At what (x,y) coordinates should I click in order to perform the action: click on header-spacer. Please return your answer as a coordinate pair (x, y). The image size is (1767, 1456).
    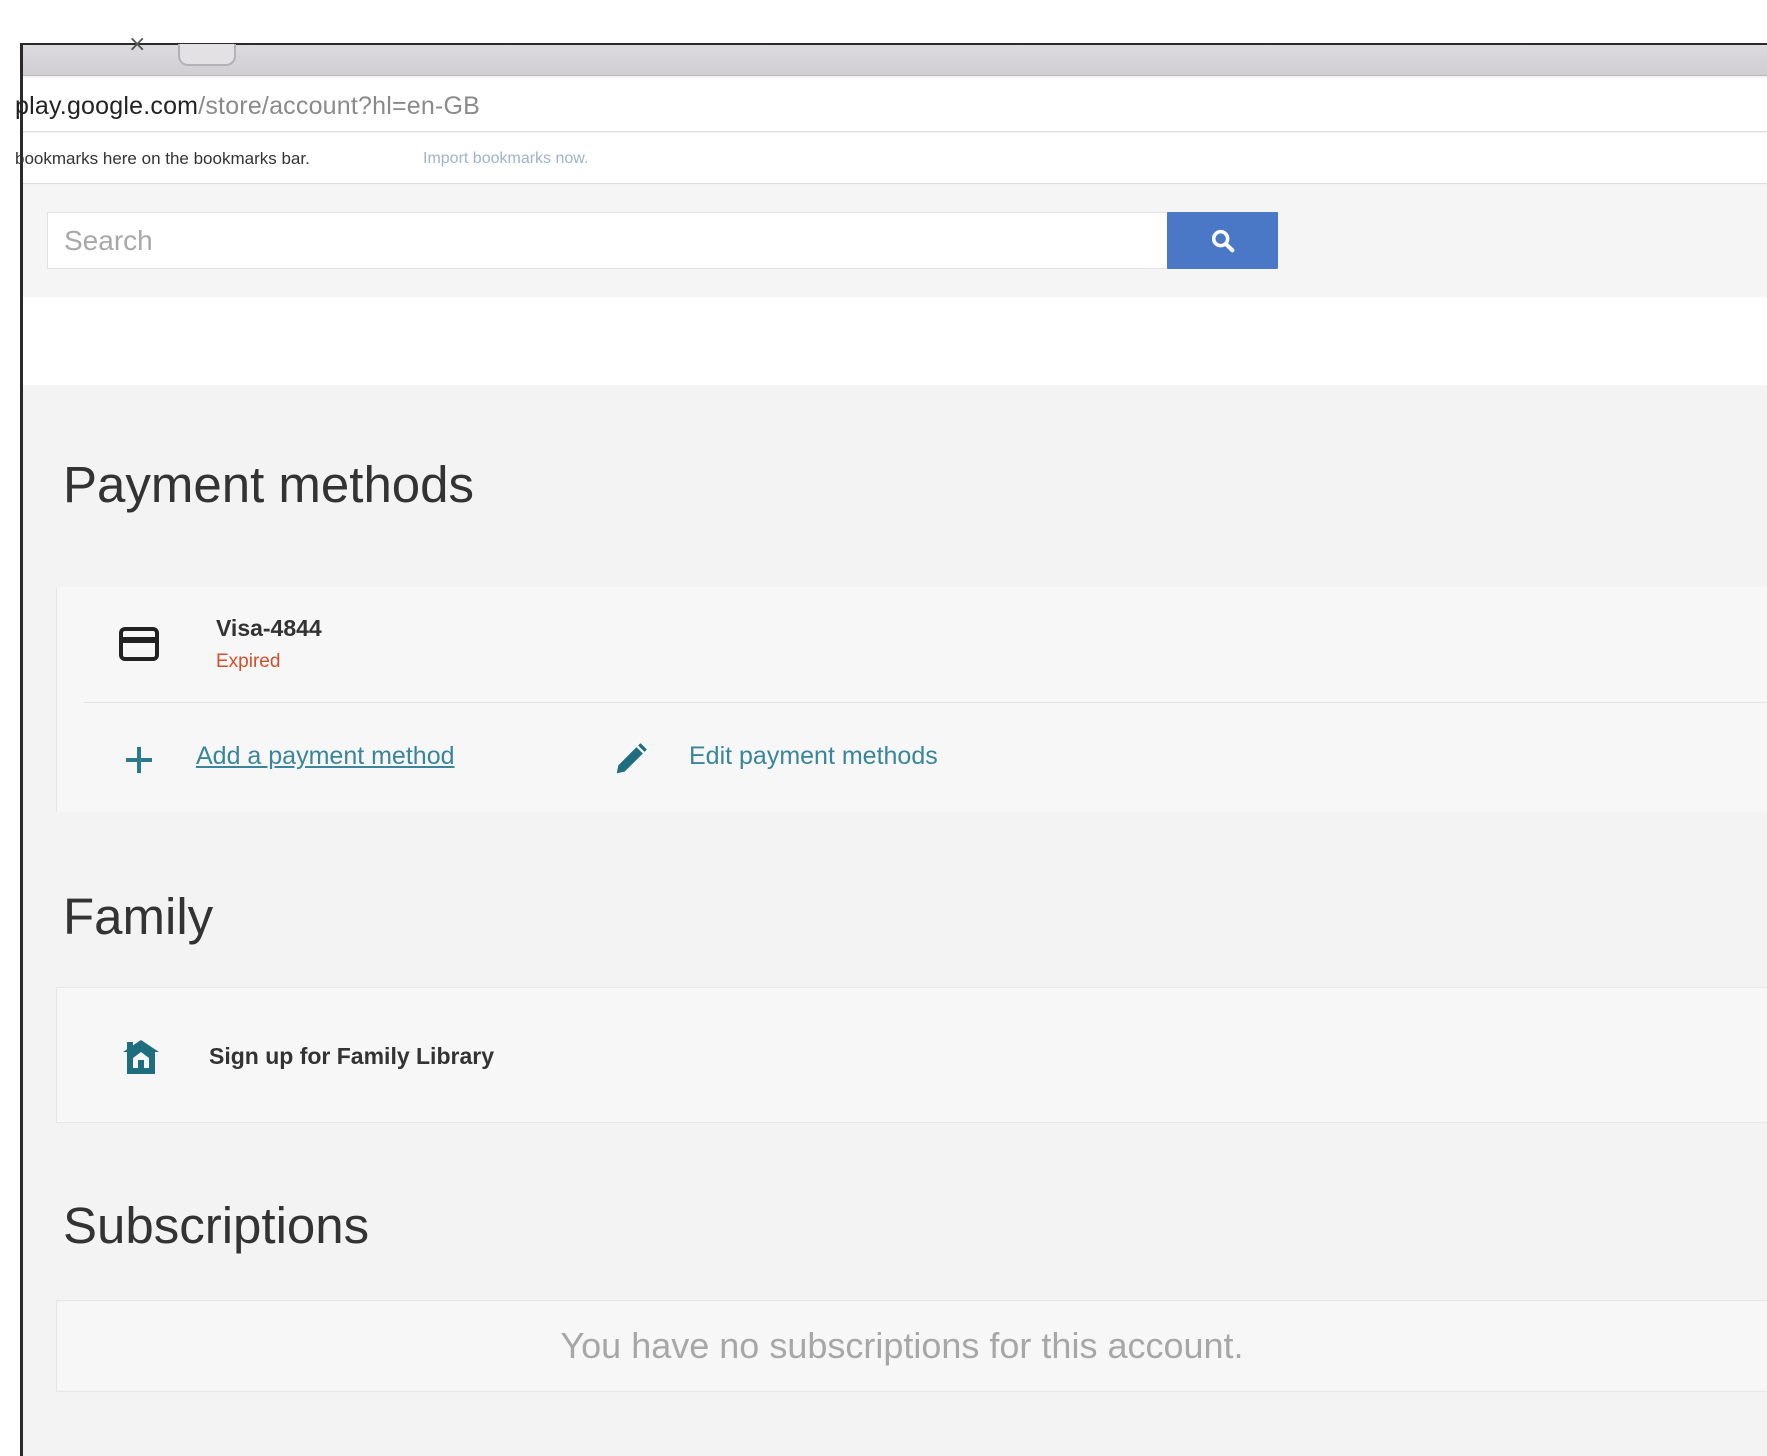
    Looking at the image, I should click on (895, 341).